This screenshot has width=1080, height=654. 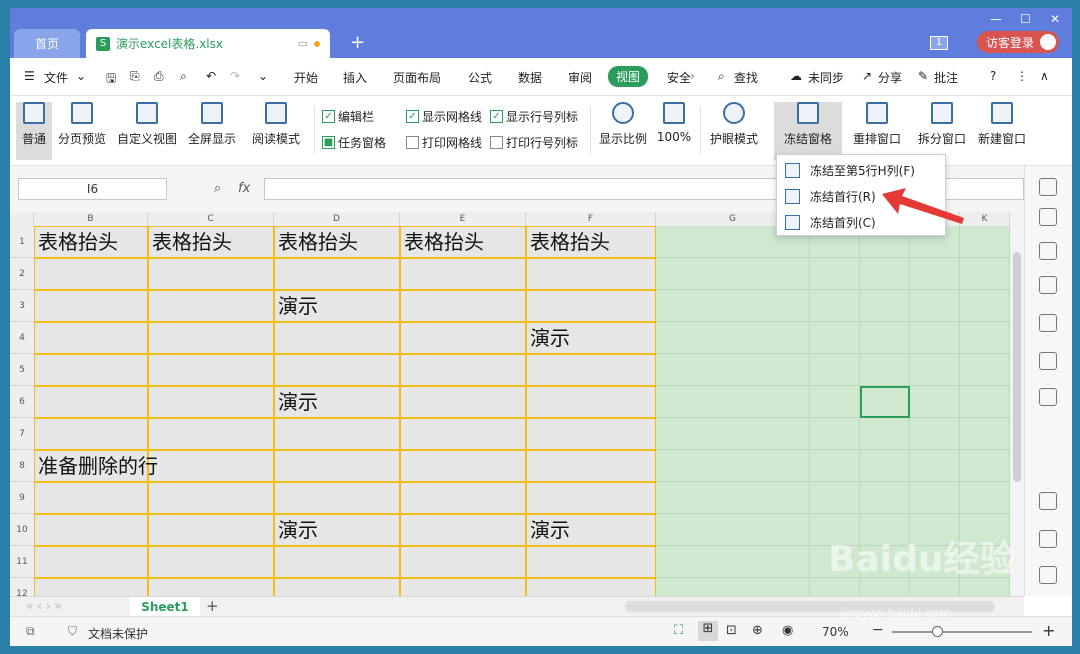 I want to click on sheet-nav-icon: « ‹ › », so click(x=44, y=606).